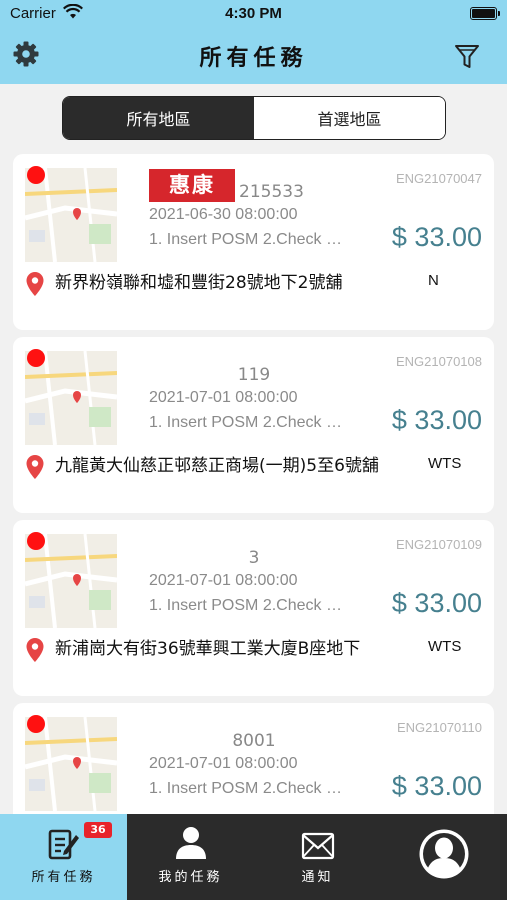 Image resolution: width=507 pixels, height=900 pixels. I want to click on status-bar: Carrier 4:30 PM, so click(253, 14).